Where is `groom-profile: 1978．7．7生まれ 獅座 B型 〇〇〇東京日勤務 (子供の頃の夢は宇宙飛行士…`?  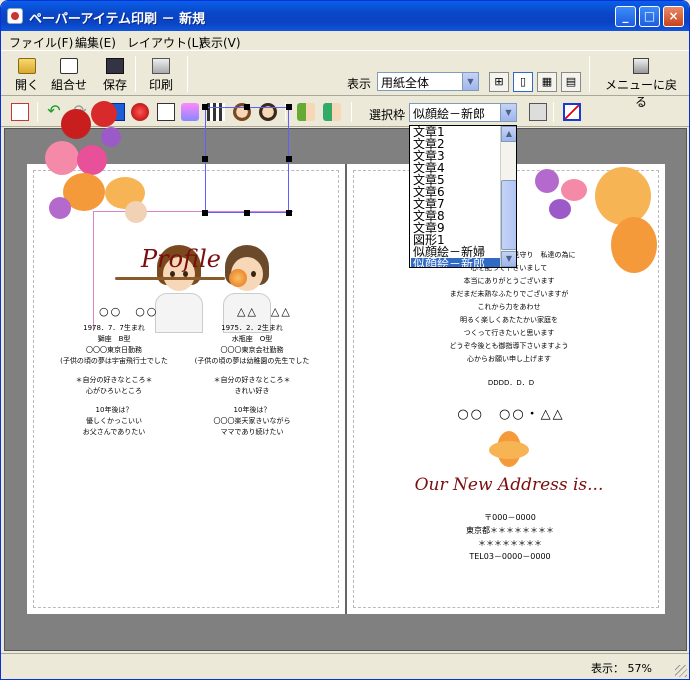 groom-profile: 1978．7．7生まれ 獅座 B型 〇〇〇東京日勤務 (子供の頃の夢は宇宙飛行士… is located at coordinates (114, 380).